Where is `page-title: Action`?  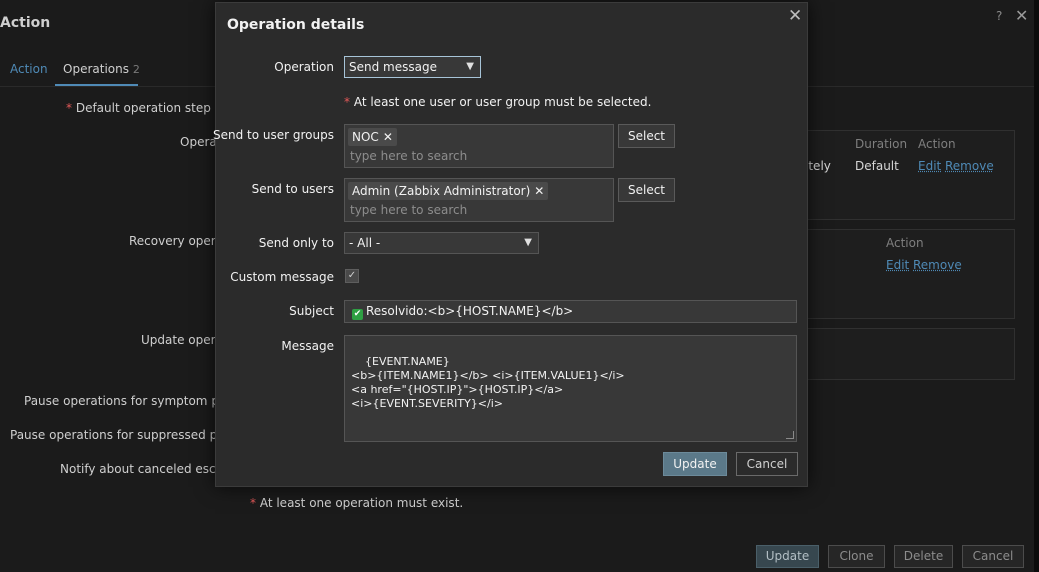
page-title: Action is located at coordinates (25, 23).